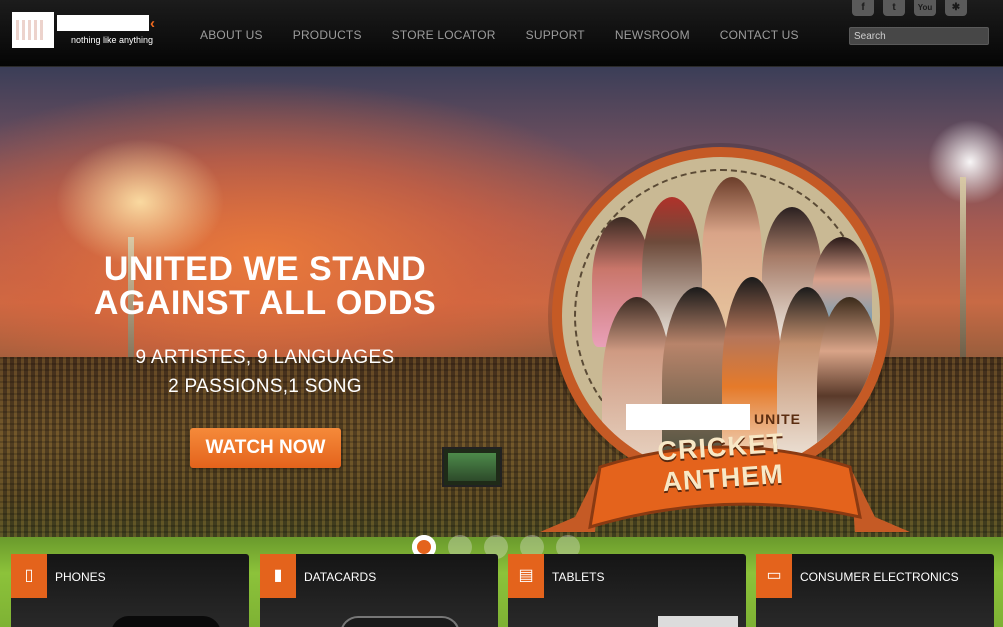 Image resolution: width=1003 pixels, height=627 pixels. Describe the element at coordinates (909, 8) in the screenshot. I see `social-links: f t You ✱` at that location.